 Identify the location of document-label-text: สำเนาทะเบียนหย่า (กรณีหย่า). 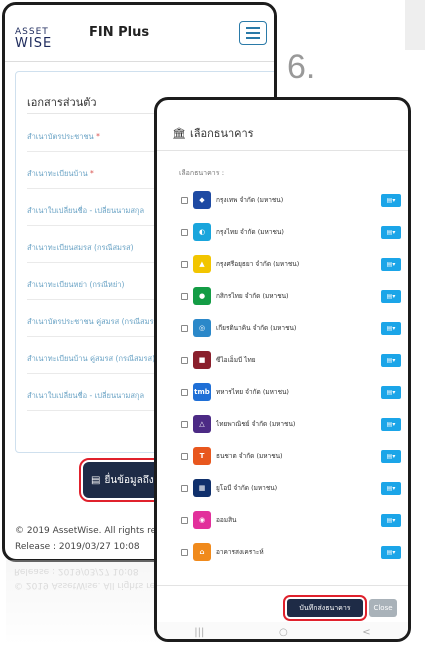
(76, 284).